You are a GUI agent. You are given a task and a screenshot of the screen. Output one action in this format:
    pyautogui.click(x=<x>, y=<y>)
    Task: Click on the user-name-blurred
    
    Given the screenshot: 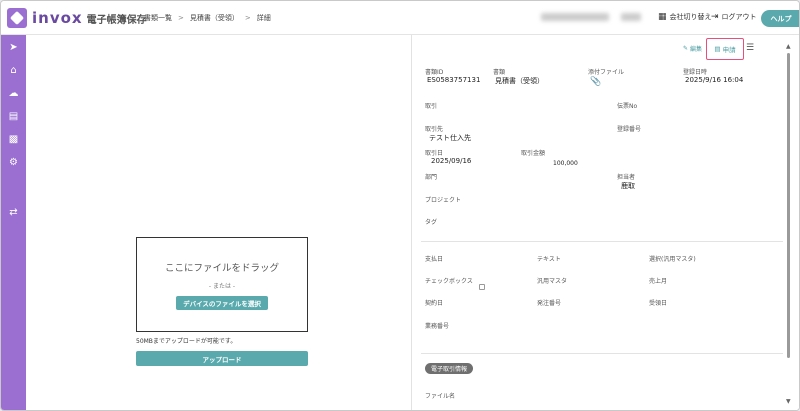 What is the action you would take?
    pyautogui.click(x=631, y=17)
    